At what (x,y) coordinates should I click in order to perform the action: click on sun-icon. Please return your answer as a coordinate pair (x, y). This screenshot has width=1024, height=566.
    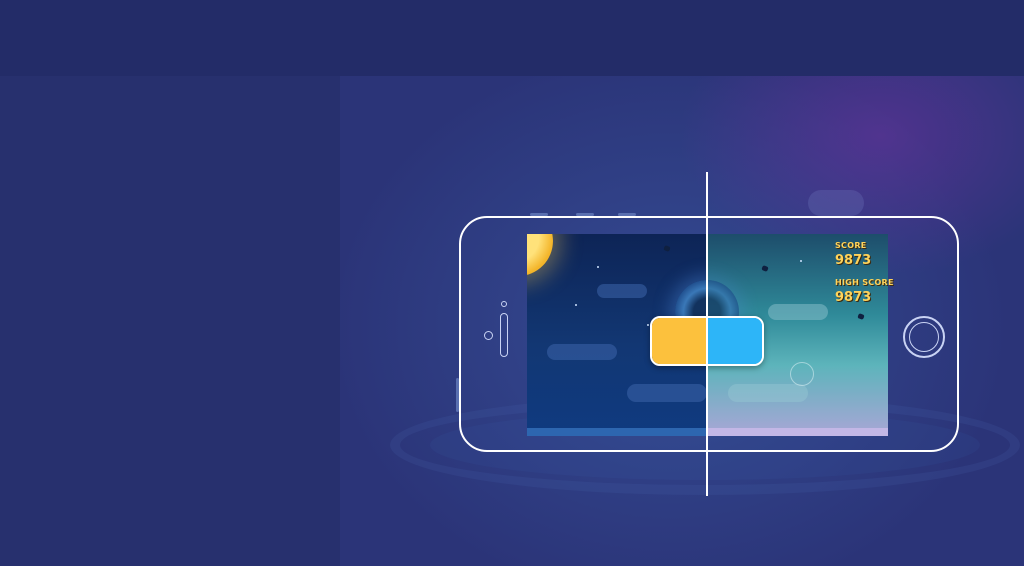
    Looking at the image, I should click on (540, 255).